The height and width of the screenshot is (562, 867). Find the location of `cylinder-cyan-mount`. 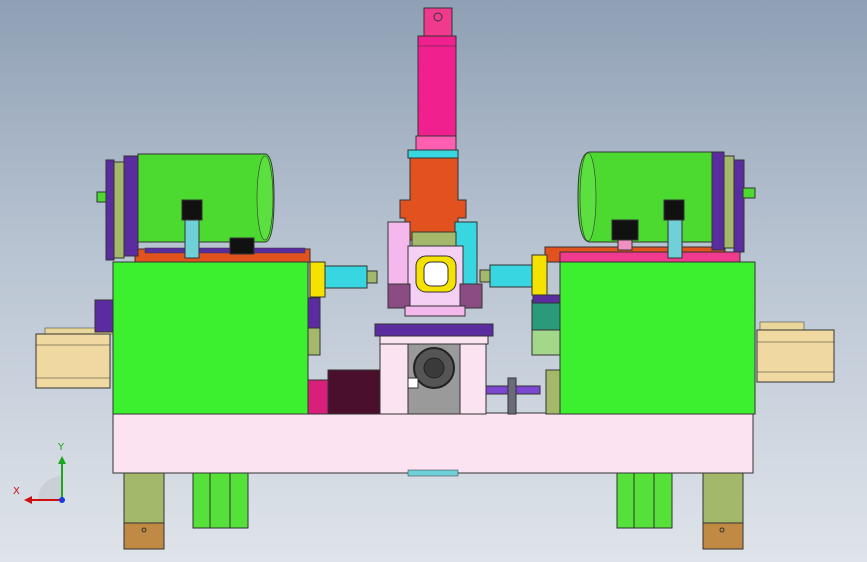

cylinder-cyan-mount is located at coordinates (433, 154).